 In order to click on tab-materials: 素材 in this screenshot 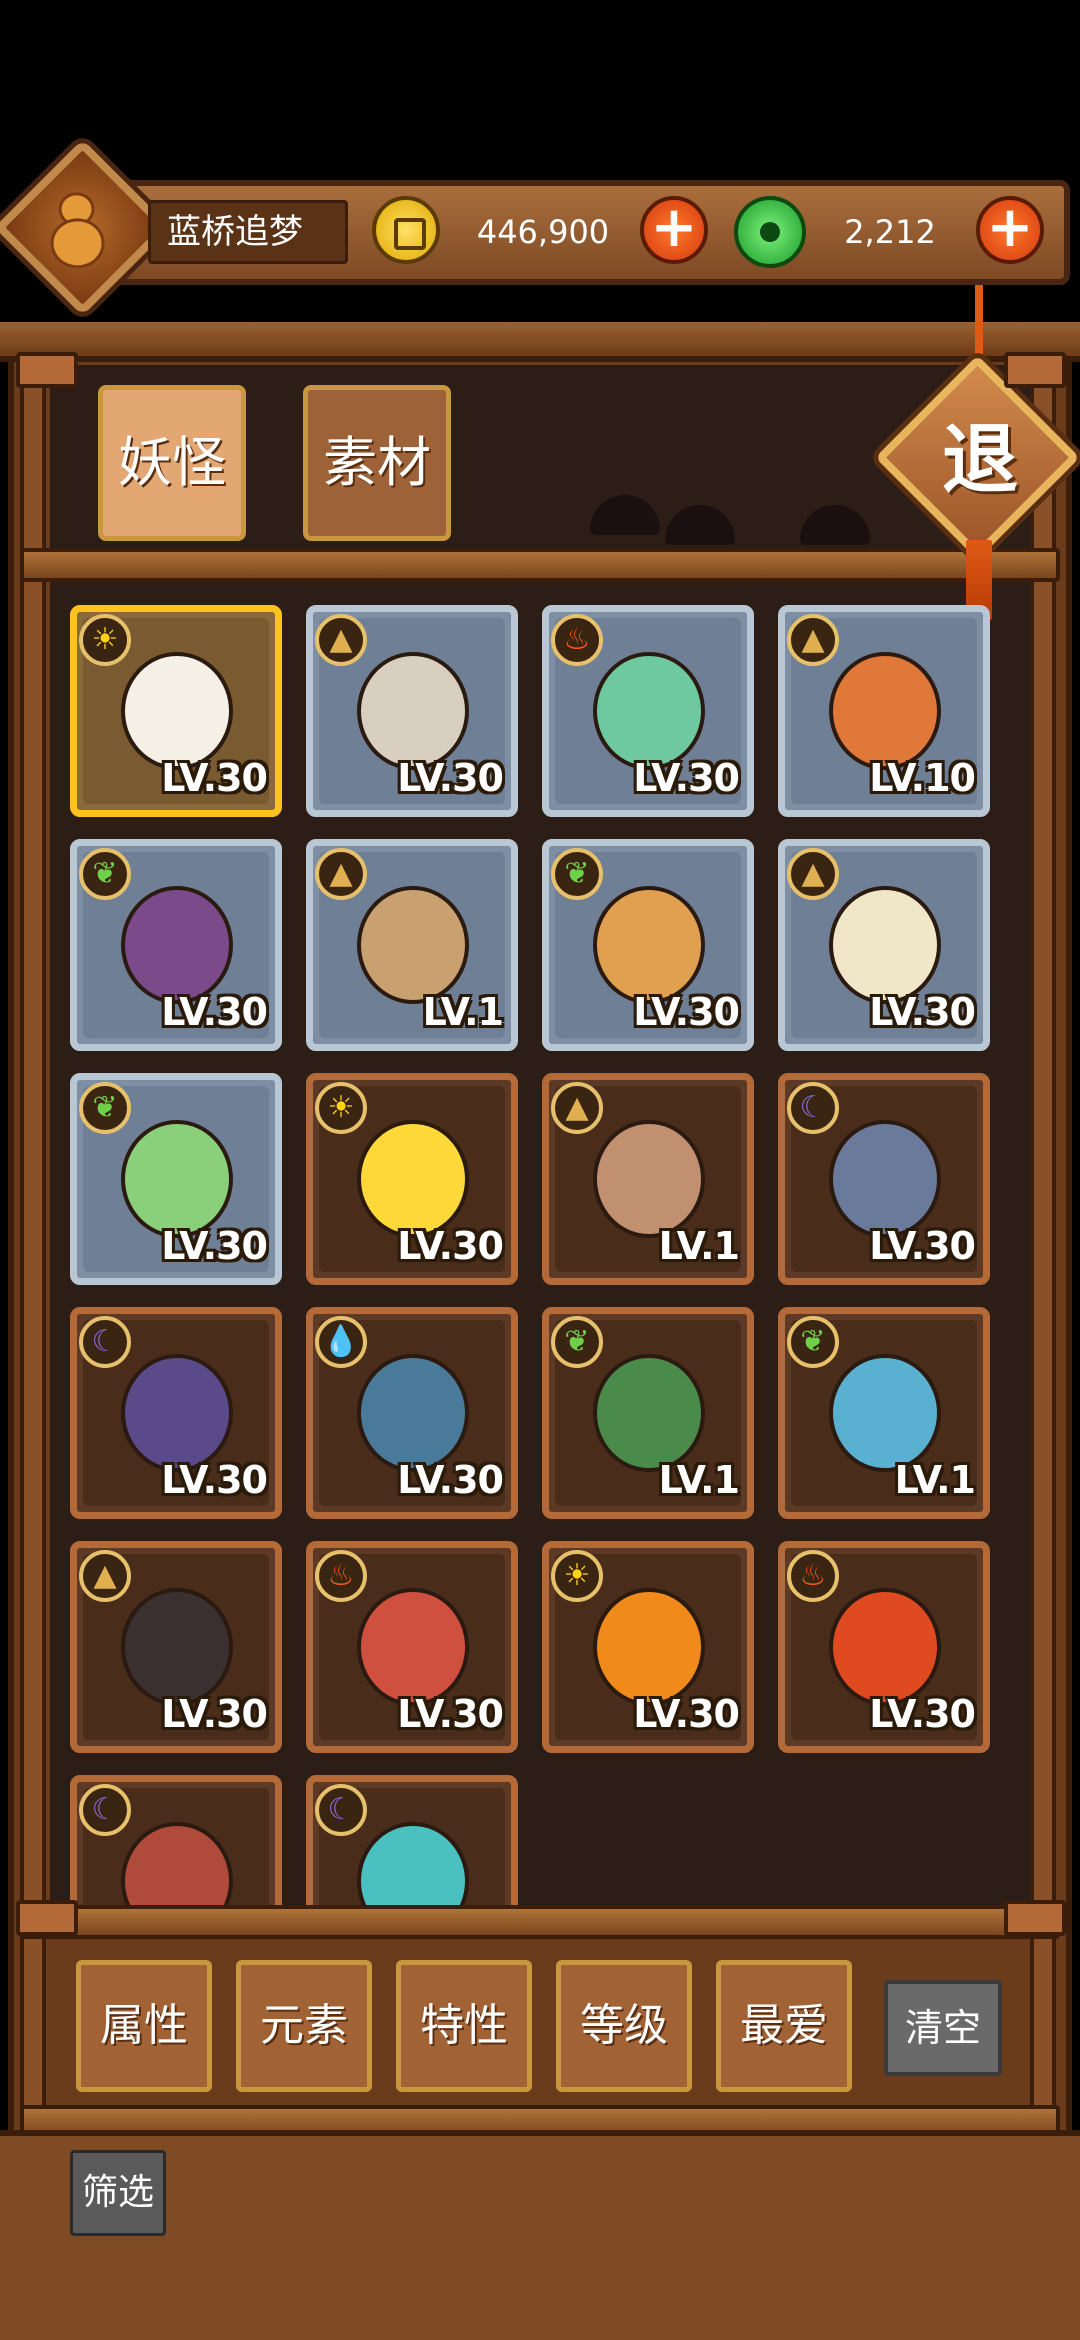, I will do `click(377, 463)`.